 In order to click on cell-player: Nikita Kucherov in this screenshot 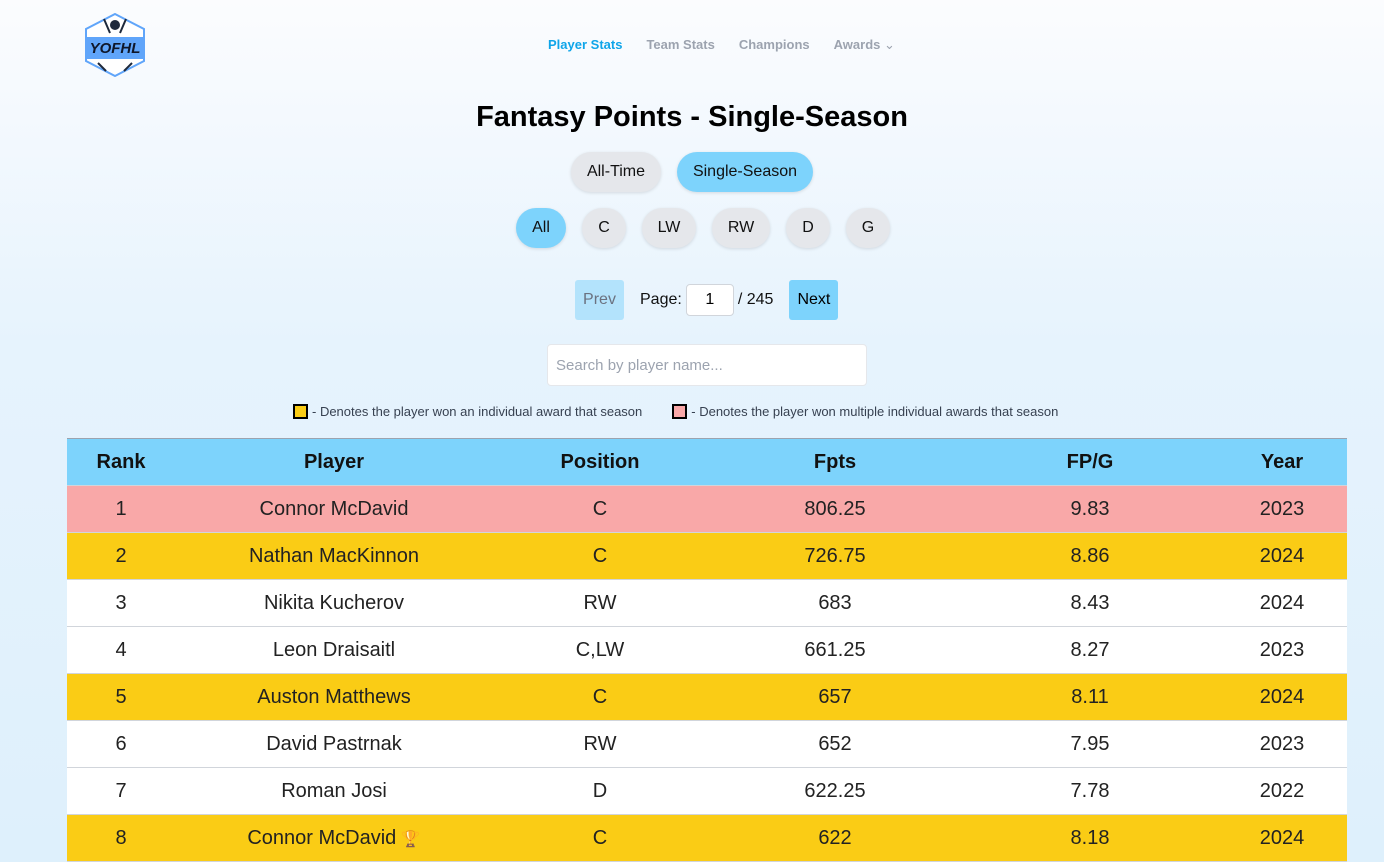, I will do `click(334, 603)`.